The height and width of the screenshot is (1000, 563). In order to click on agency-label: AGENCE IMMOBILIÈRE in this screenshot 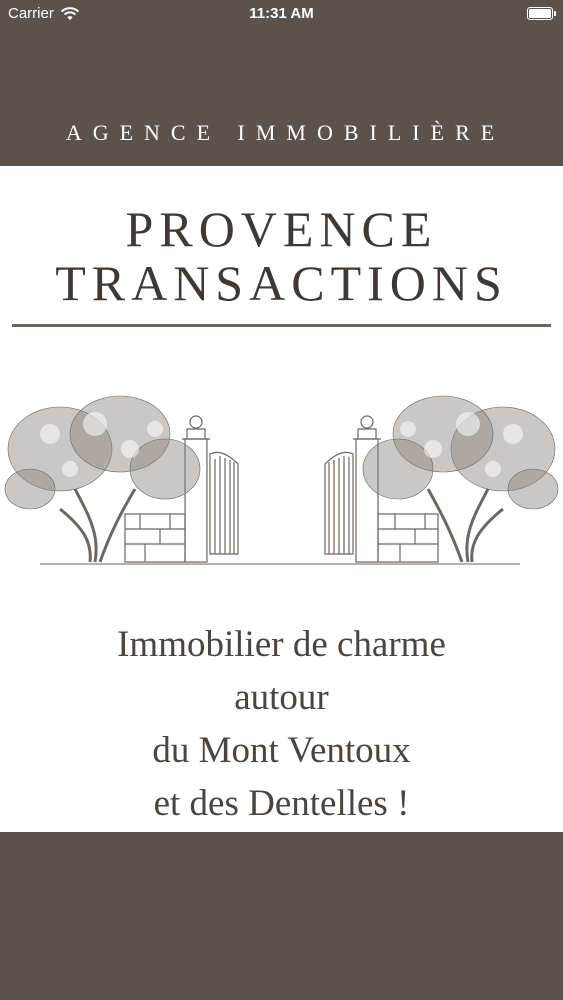, I will do `click(285, 132)`.